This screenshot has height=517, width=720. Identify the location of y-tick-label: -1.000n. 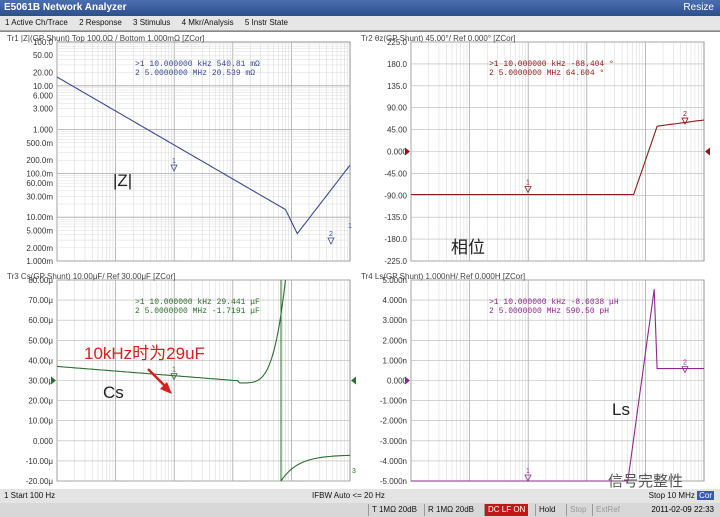
(393, 401).